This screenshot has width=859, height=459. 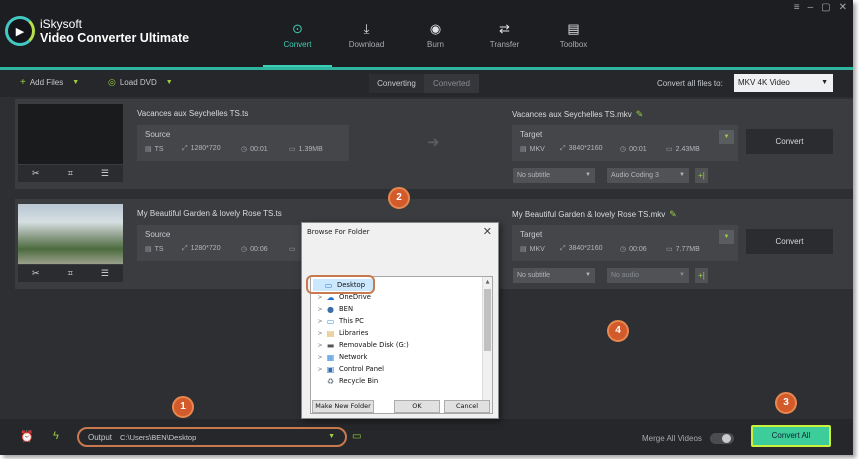 I want to click on transfer-icon: ⇄, so click(x=504, y=28).